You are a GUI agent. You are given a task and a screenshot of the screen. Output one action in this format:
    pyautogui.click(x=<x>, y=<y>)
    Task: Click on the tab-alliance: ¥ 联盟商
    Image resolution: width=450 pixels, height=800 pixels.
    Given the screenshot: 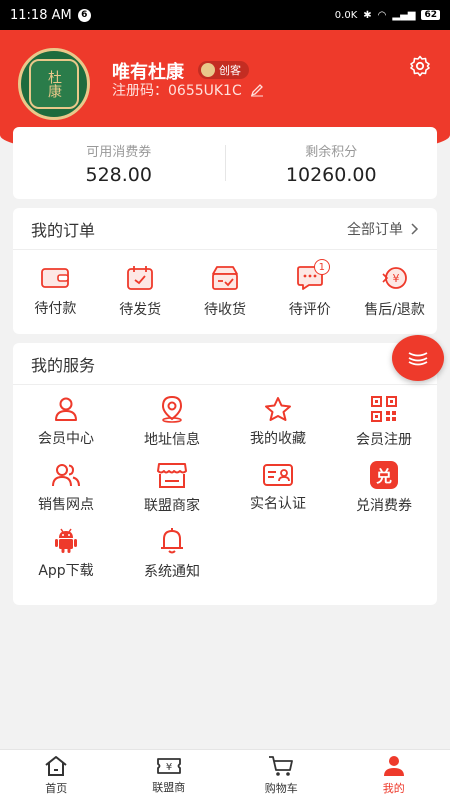 What is the action you would take?
    pyautogui.click(x=169, y=775)
    